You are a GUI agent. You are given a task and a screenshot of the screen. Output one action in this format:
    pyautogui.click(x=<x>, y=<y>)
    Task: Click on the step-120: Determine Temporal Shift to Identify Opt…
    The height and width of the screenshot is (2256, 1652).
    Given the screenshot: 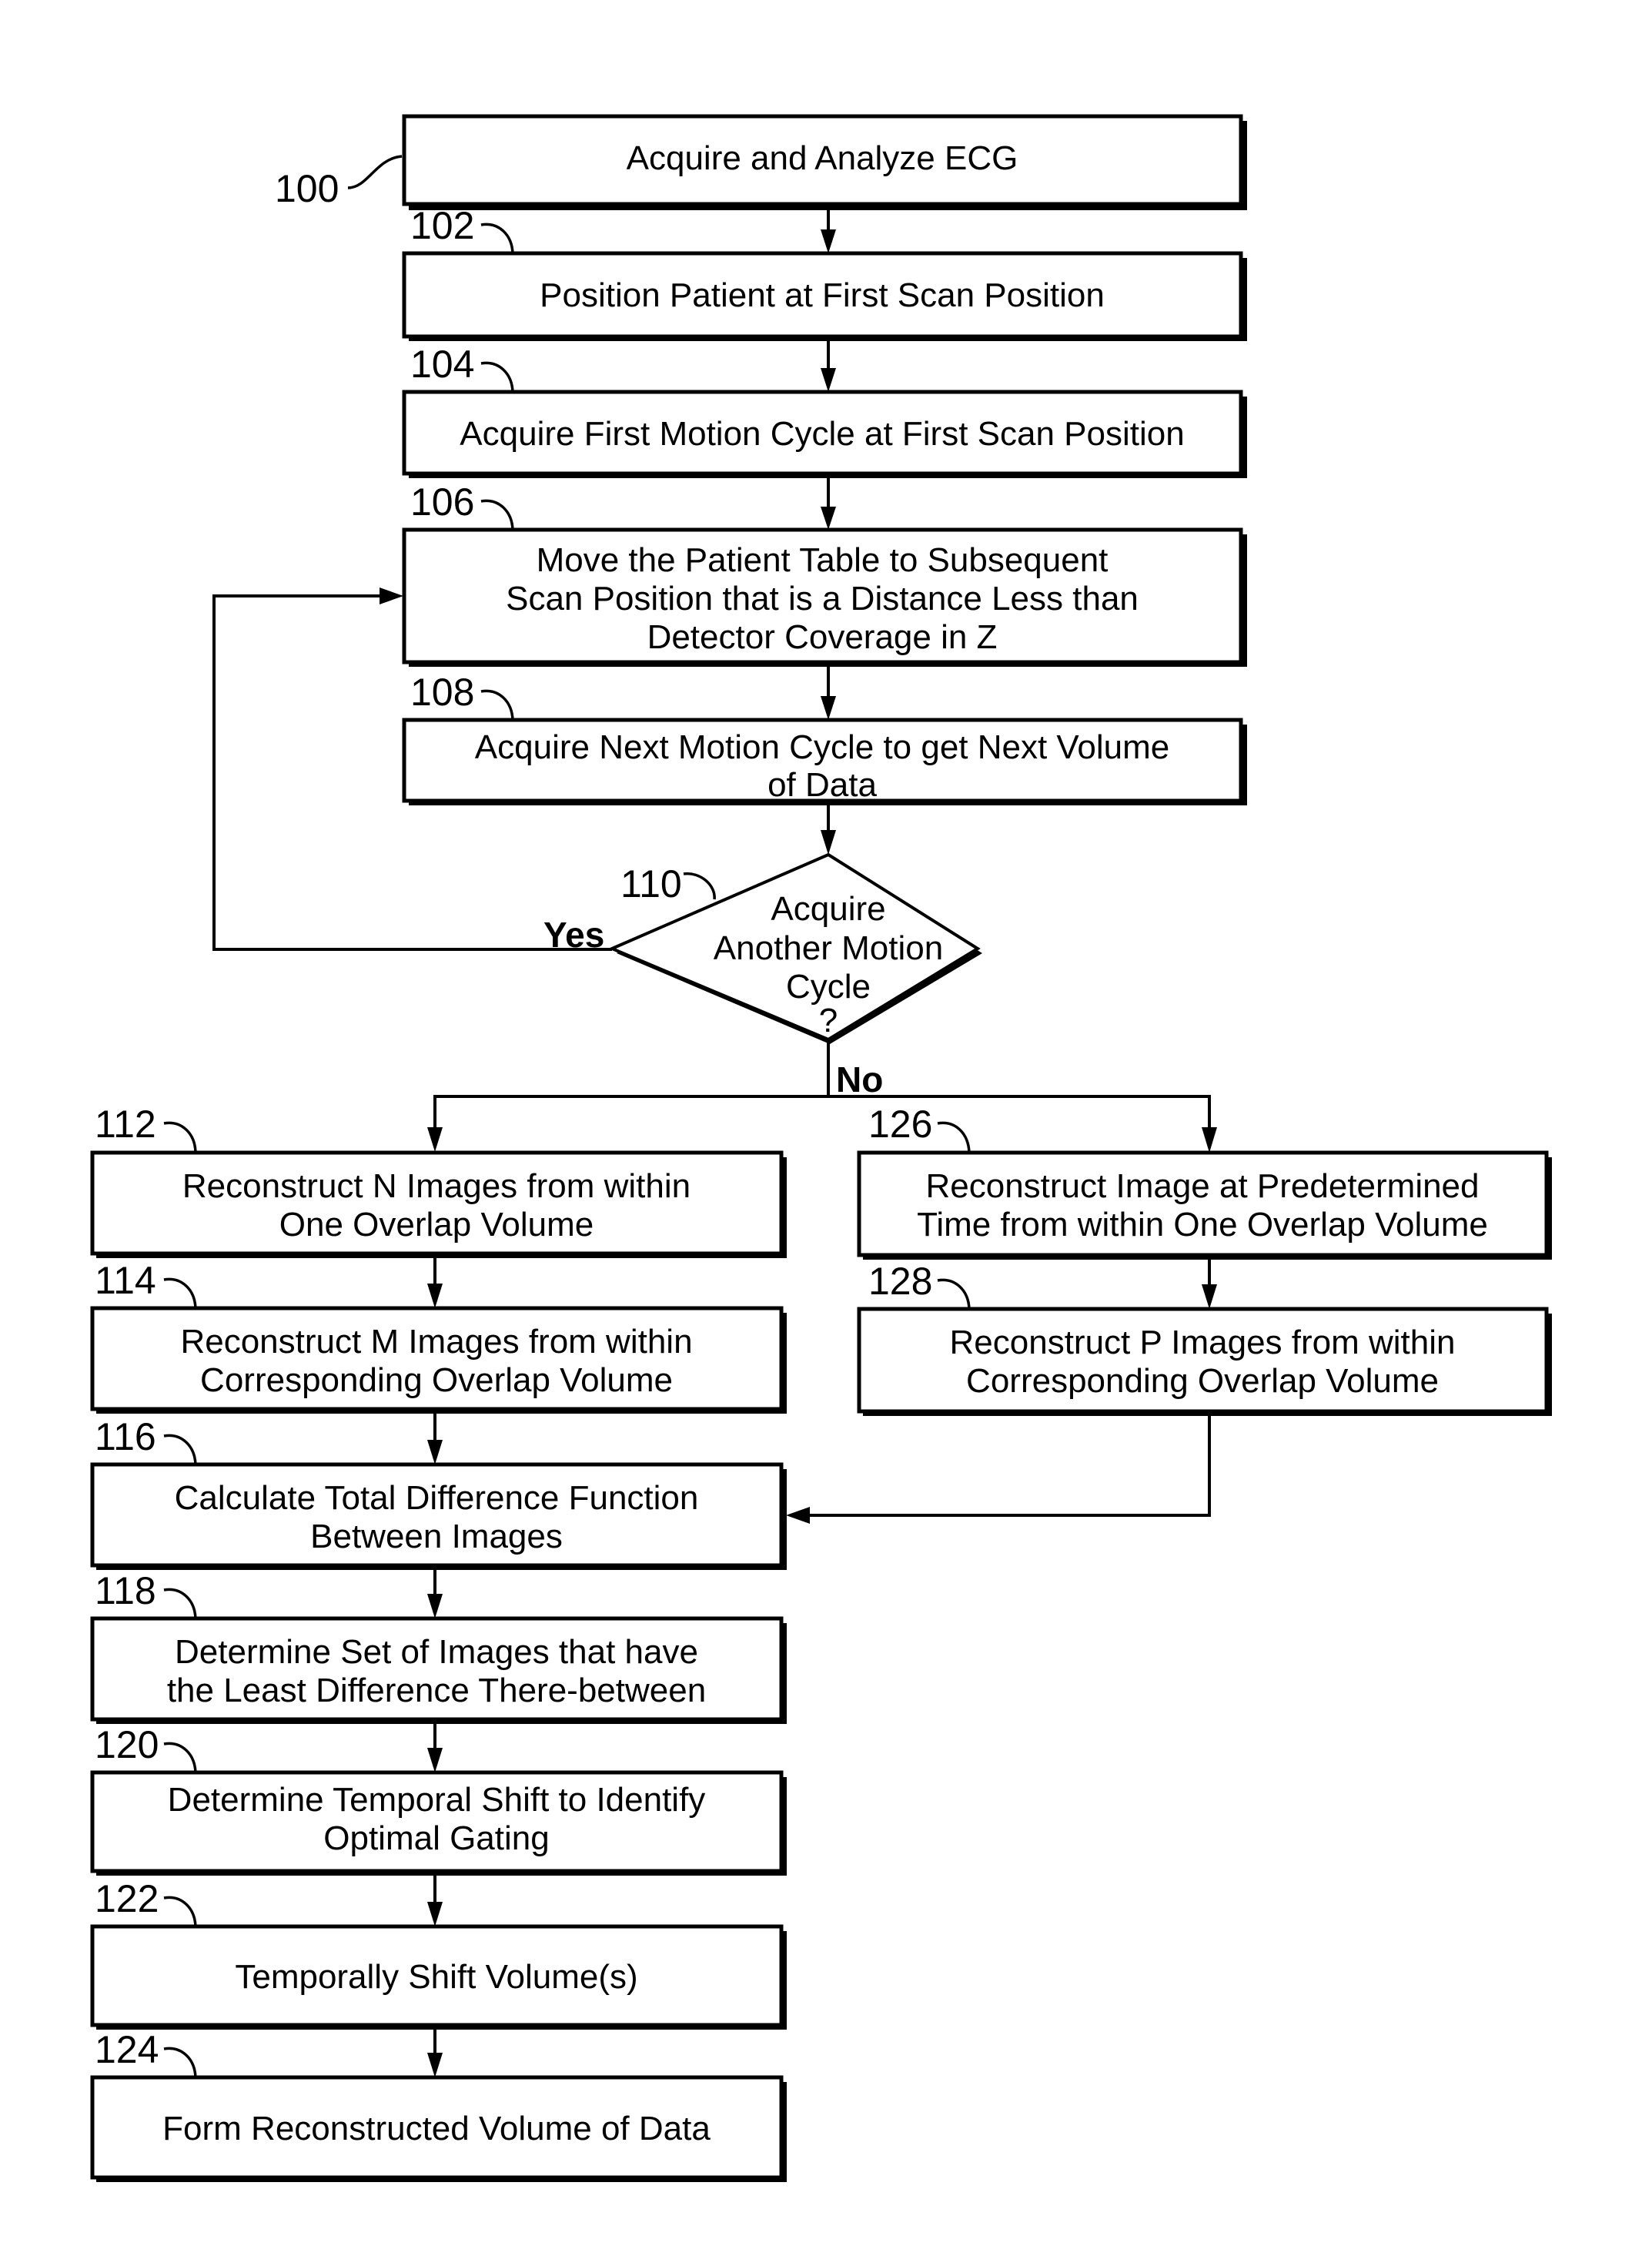 What is the action you would take?
    pyautogui.click(x=438, y=1823)
    